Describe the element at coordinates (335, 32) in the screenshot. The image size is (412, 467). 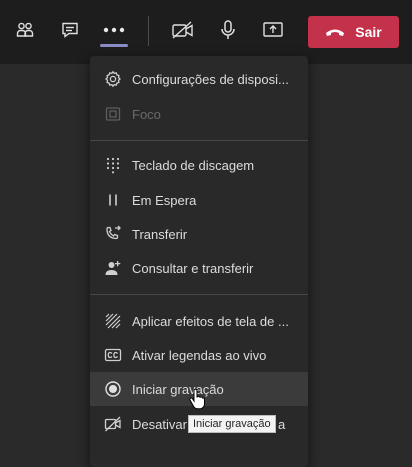
I see `hang-up-icon` at that location.